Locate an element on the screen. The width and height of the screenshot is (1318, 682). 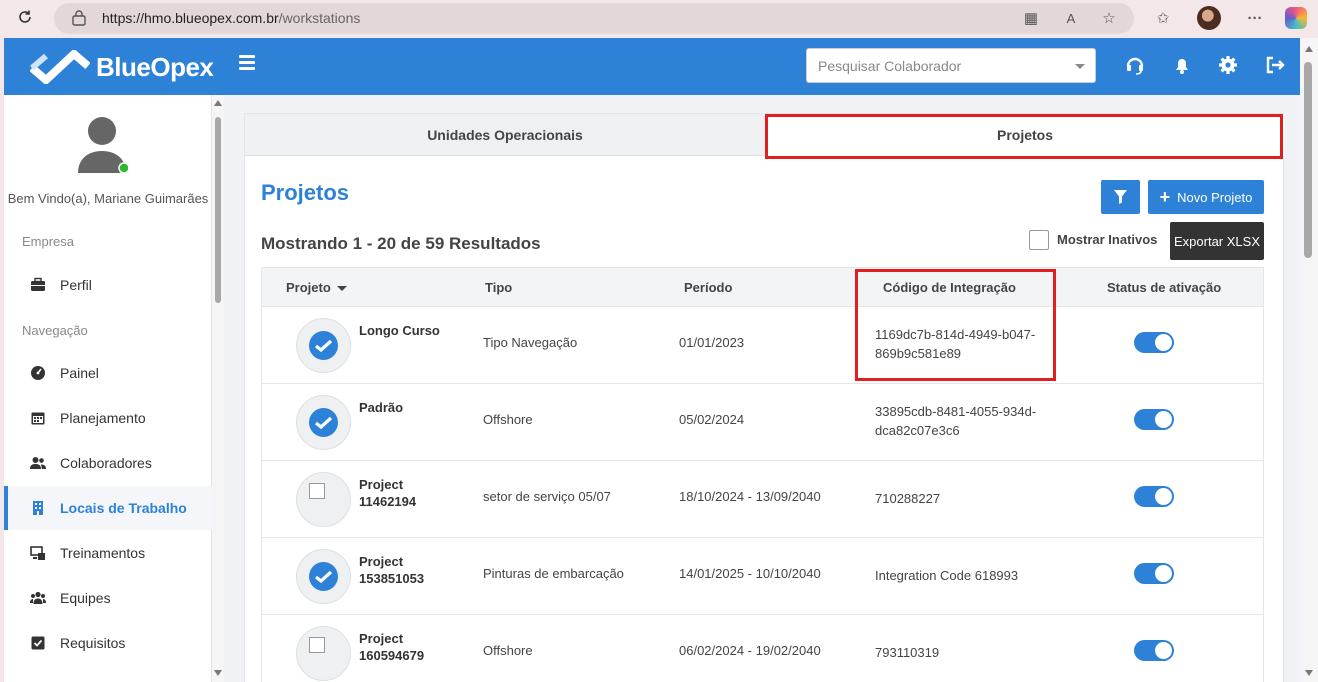
brand-name: BlueOpex is located at coordinates (155, 66).